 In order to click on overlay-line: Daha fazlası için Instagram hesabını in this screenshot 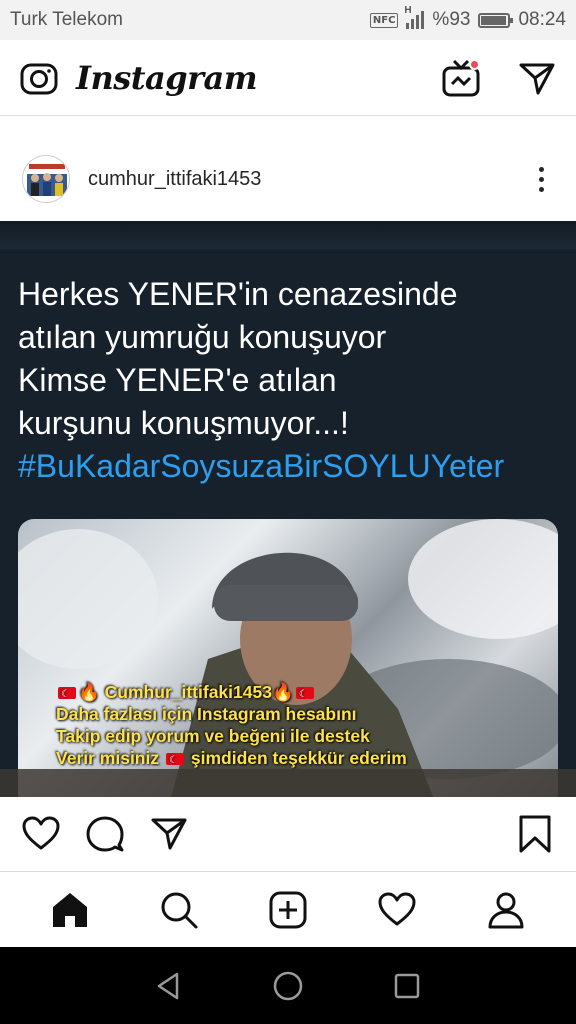, I will do `click(206, 714)`.